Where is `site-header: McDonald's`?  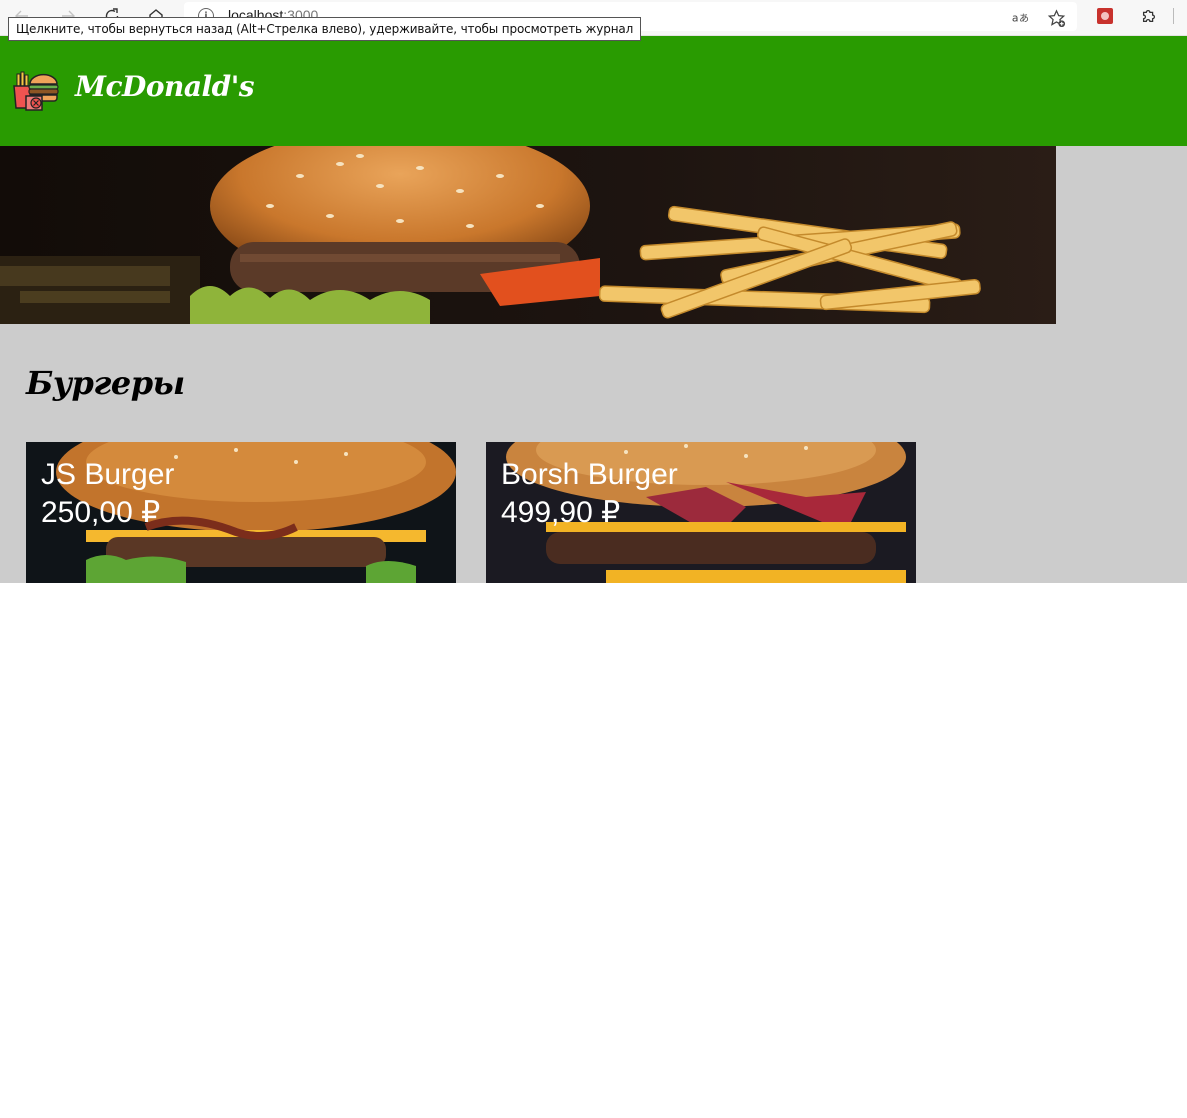 site-header: McDonald's is located at coordinates (593, 91).